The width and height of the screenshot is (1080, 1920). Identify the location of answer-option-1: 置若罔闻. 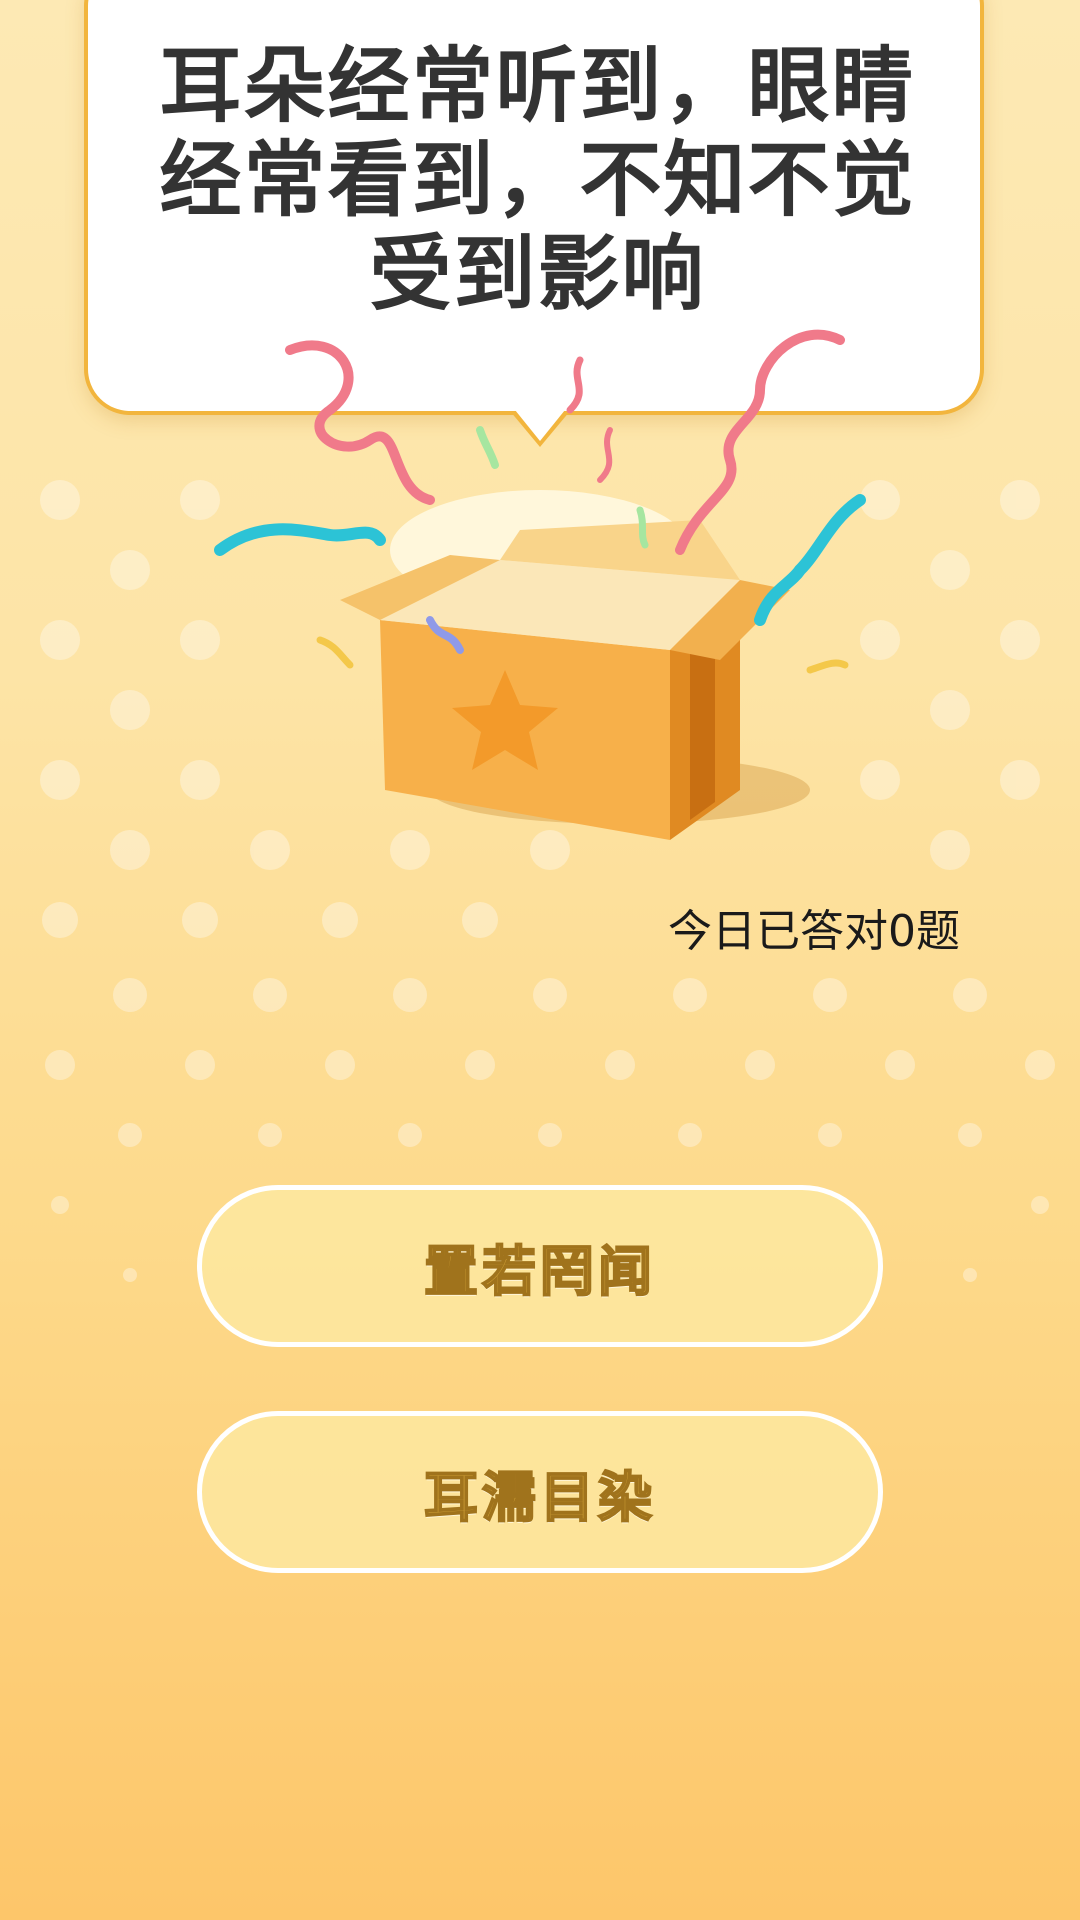
(540, 1266).